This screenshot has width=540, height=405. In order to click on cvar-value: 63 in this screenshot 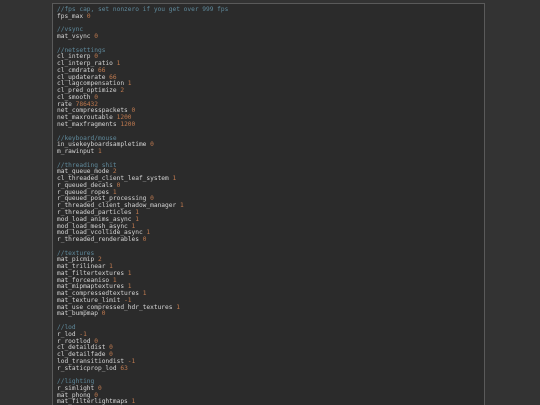, I will do `click(124, 368)`.